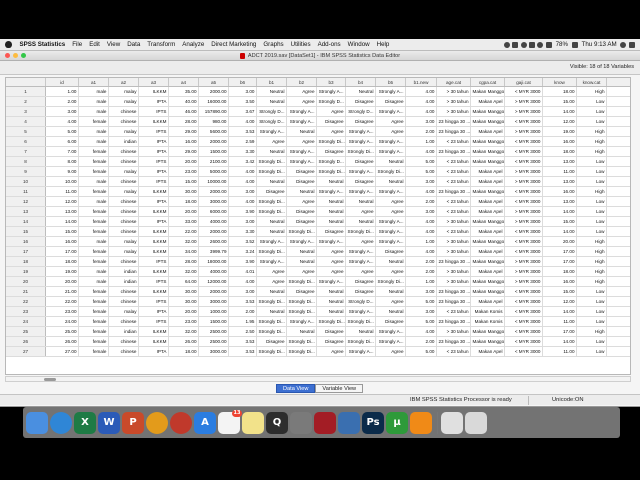 This screenshot has height=480, width=640. Describe the element at coordinates (26, 271) in the screenshot. I see `row-number: 19` at that location.